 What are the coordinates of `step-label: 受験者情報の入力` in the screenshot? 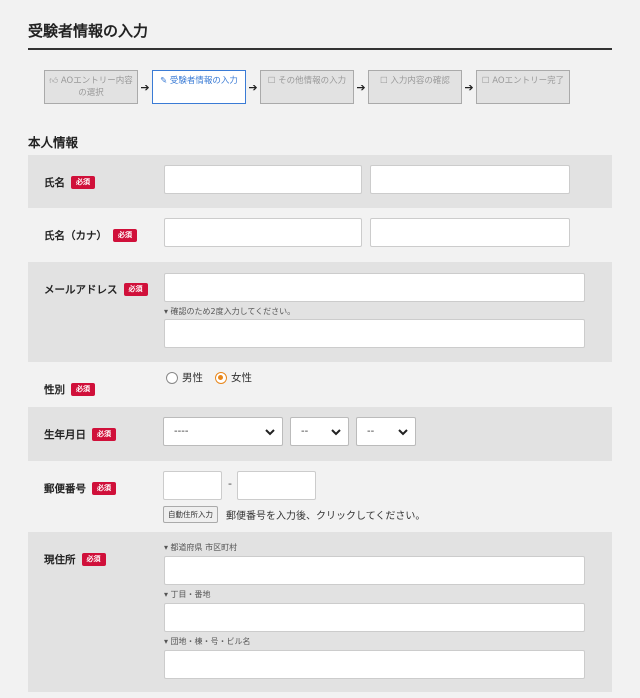 It's located at (203, 81).